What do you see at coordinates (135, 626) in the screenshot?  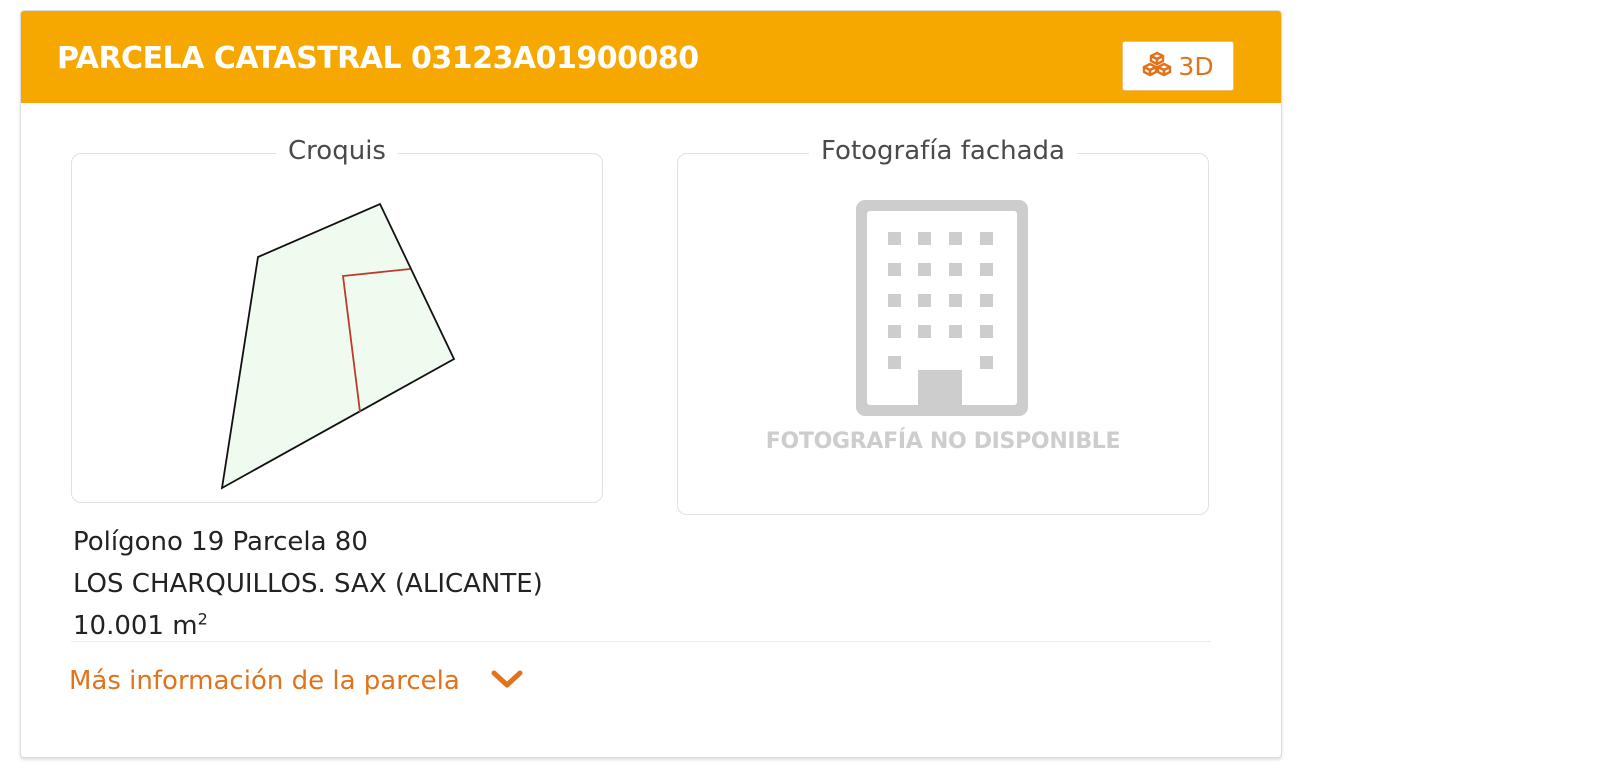 I see `parcel-area-value: 10.001 m` at bounding box center [135, 626].